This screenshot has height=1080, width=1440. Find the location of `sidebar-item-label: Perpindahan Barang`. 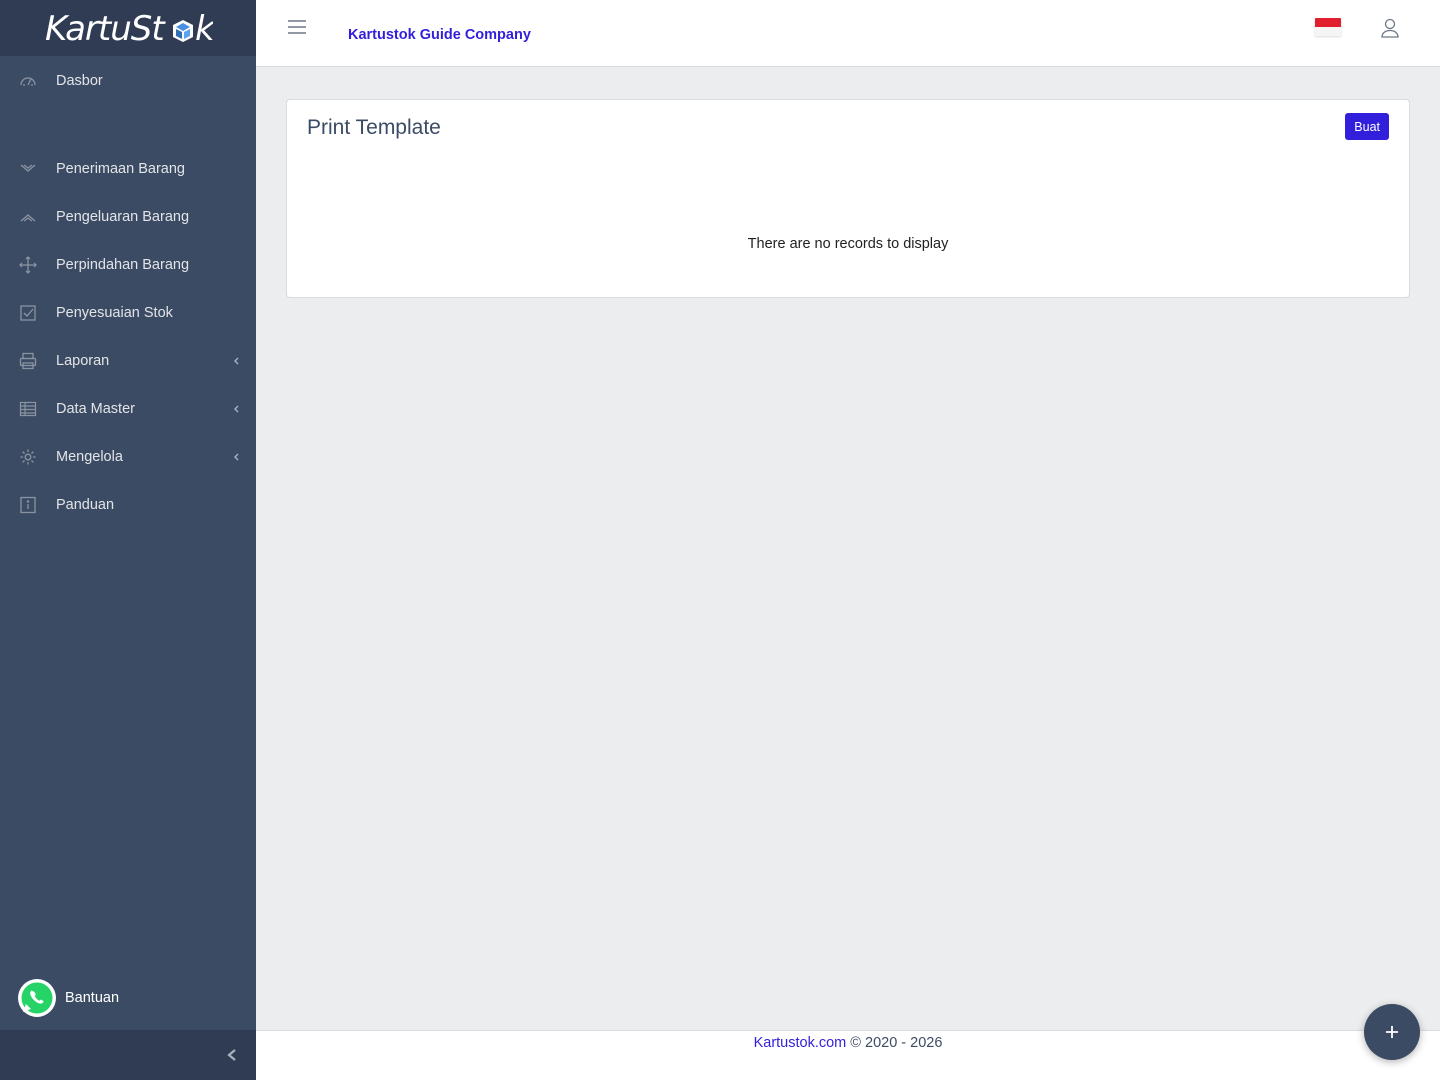

sidebar-item-label: Perpindahan Barang is located at coordinates (123, 265).